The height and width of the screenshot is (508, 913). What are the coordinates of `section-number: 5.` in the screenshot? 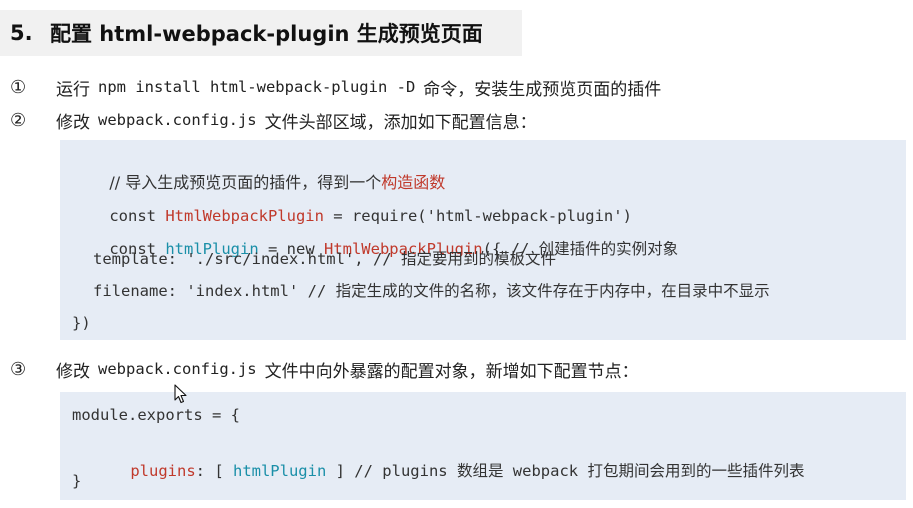 It's located at (21, 33).